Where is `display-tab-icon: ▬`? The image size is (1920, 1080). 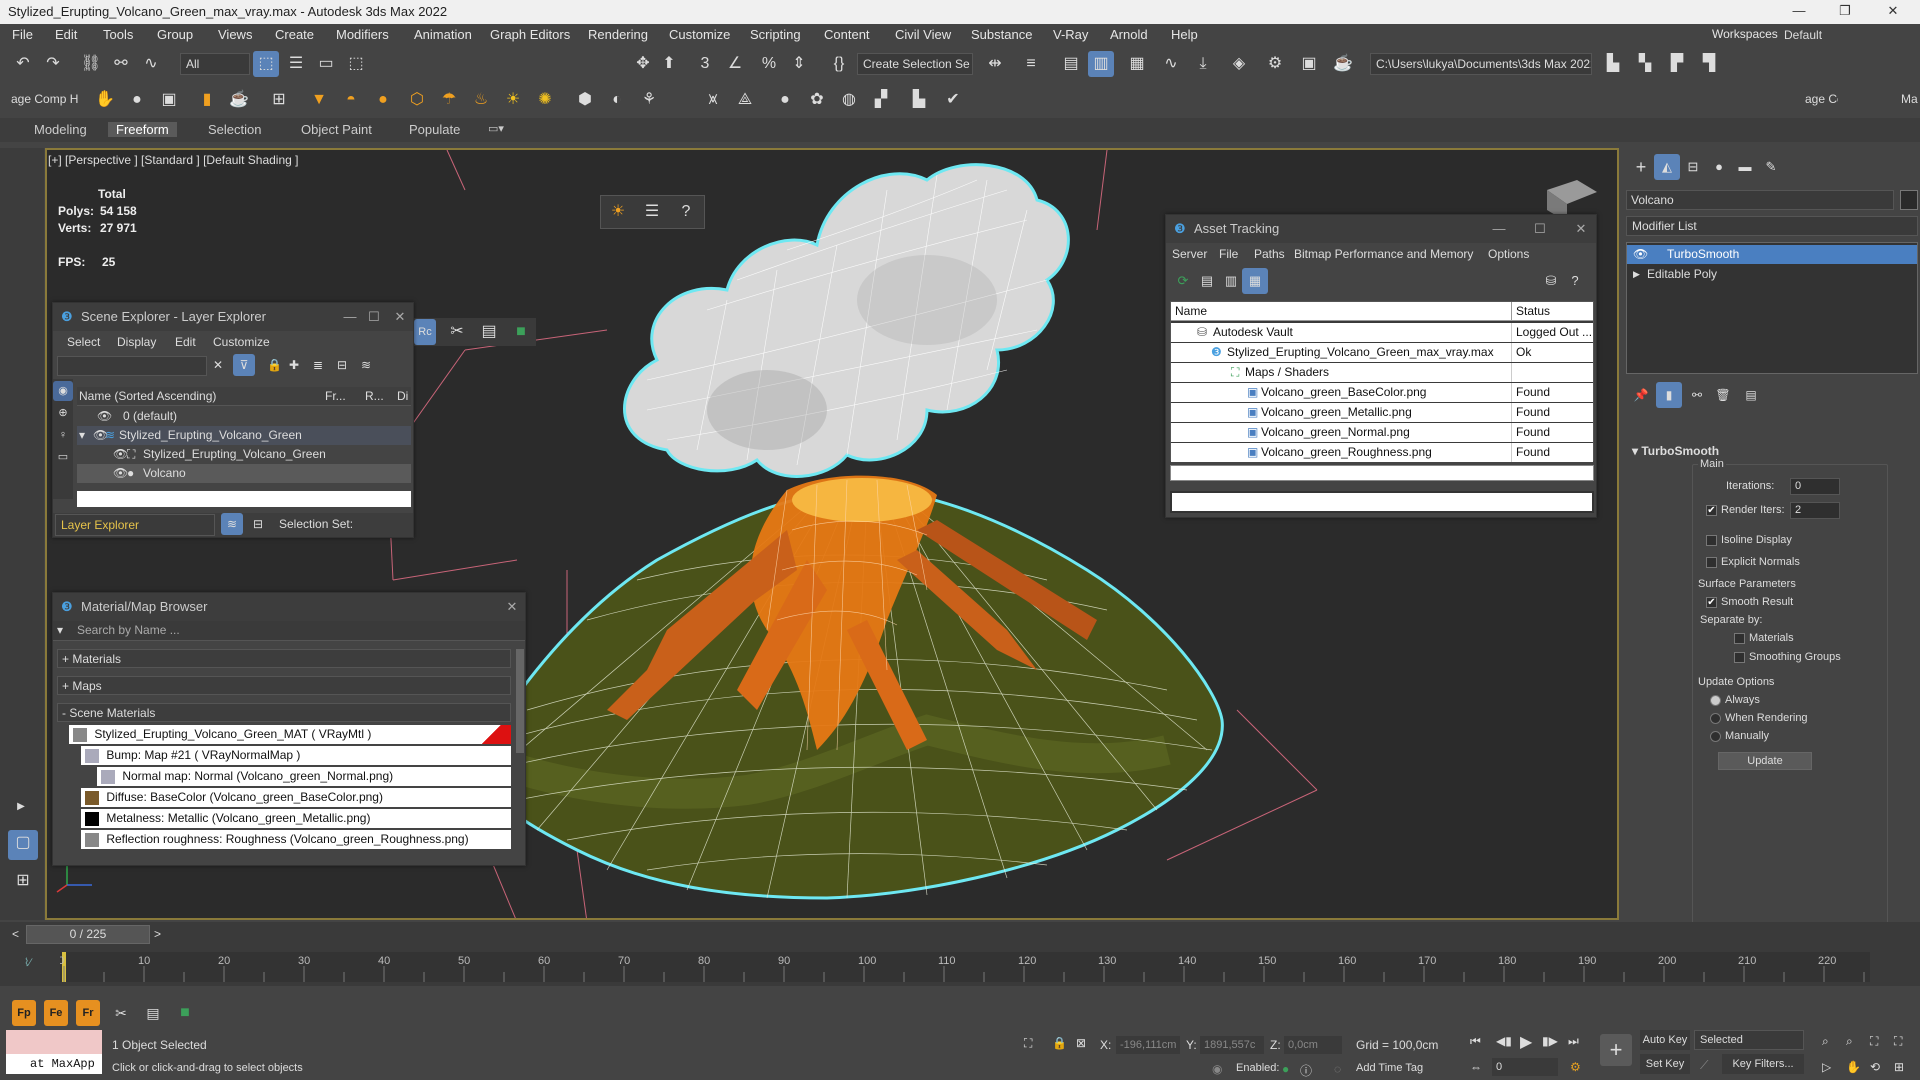 display-tab-icon: ▬ is located at coordinates (1745, 167).